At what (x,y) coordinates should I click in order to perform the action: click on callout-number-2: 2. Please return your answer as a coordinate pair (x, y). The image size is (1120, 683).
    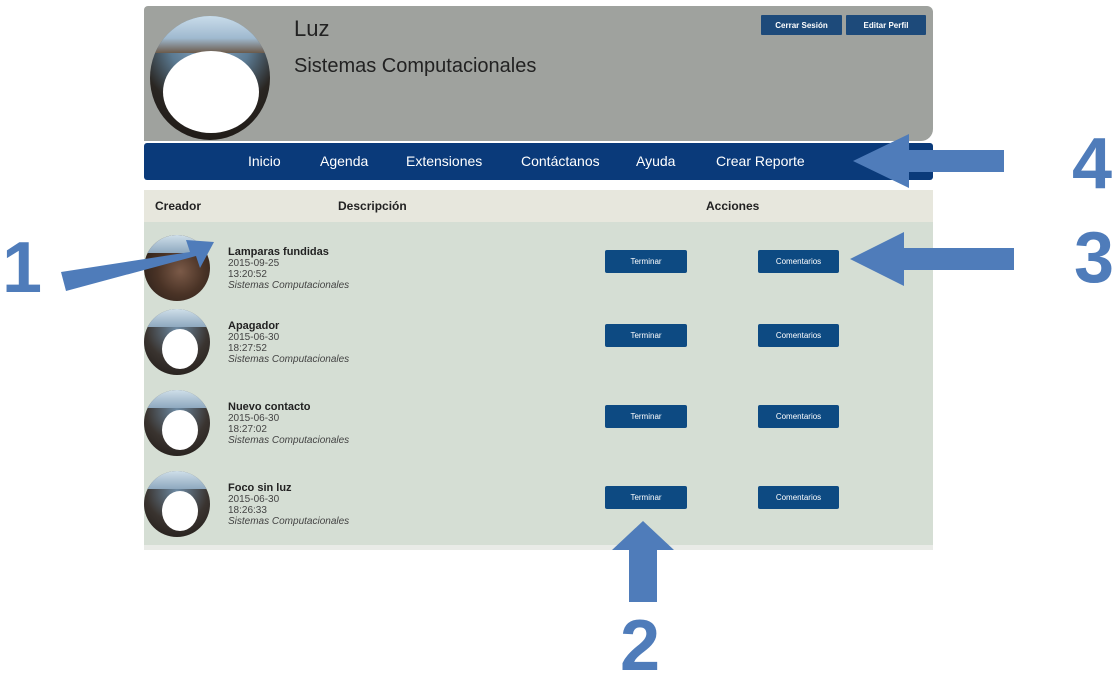
    Looking at the image, I should click on (640, 644).